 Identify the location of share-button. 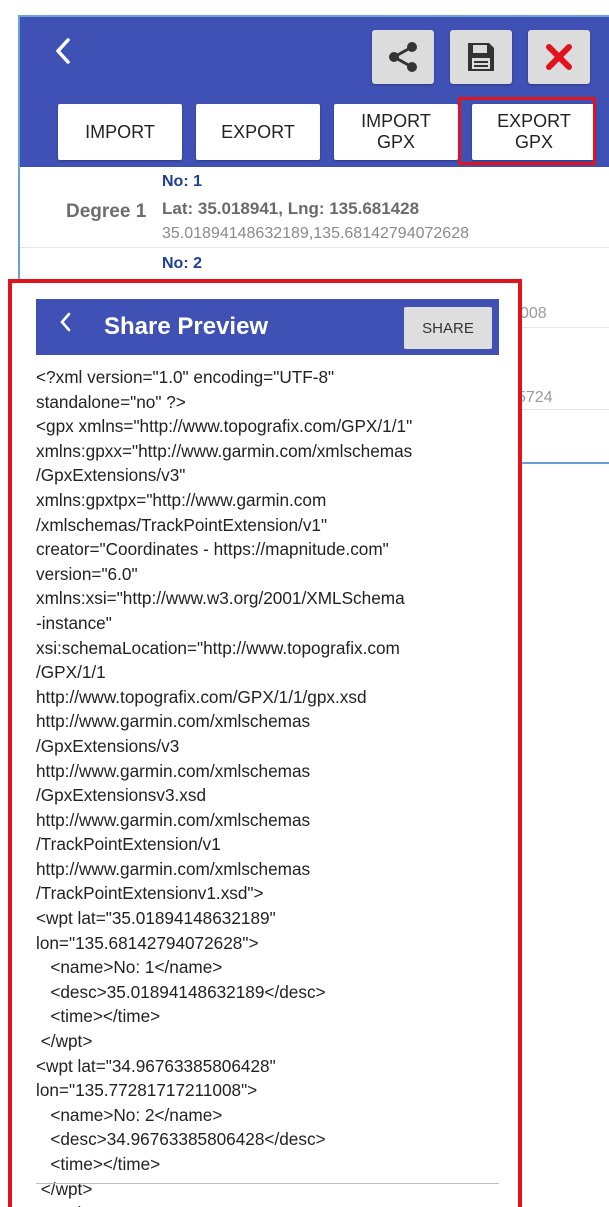
(403, 57).